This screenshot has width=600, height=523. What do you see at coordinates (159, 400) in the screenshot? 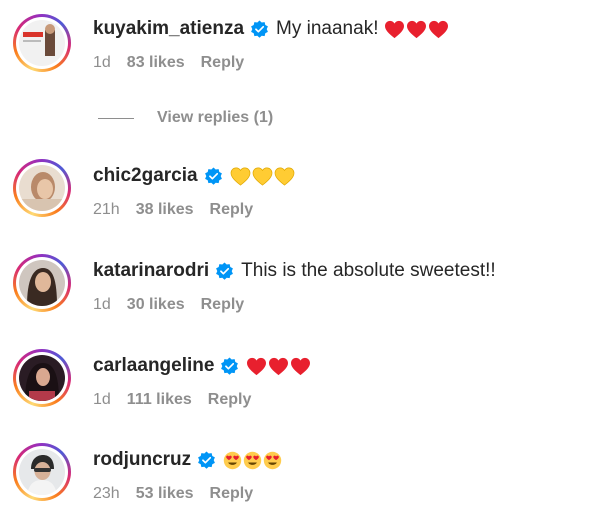
I see `likes-count: 111 likes` at bounding box center [159, 400].